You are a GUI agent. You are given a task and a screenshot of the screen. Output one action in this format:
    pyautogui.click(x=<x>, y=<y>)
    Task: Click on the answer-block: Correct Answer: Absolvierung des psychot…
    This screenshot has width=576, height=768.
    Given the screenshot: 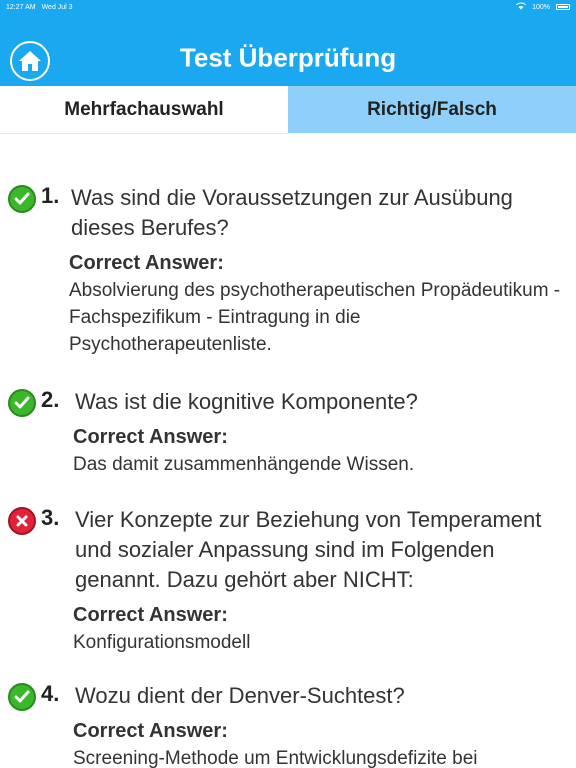 What is the action you would take?
    pyautogui.click(x=318, y=303)
    